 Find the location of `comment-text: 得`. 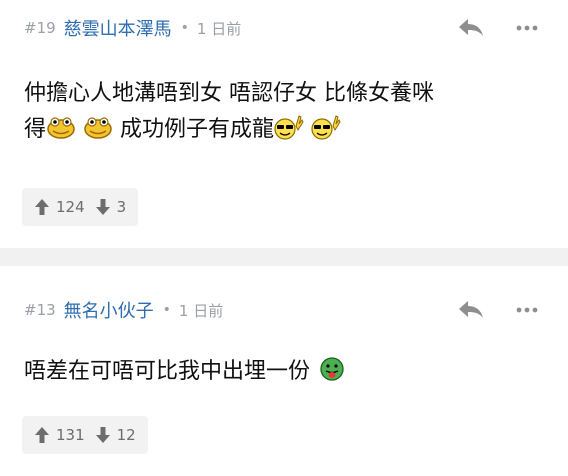

comment-text: 得 is located at coordinates (35, 129).